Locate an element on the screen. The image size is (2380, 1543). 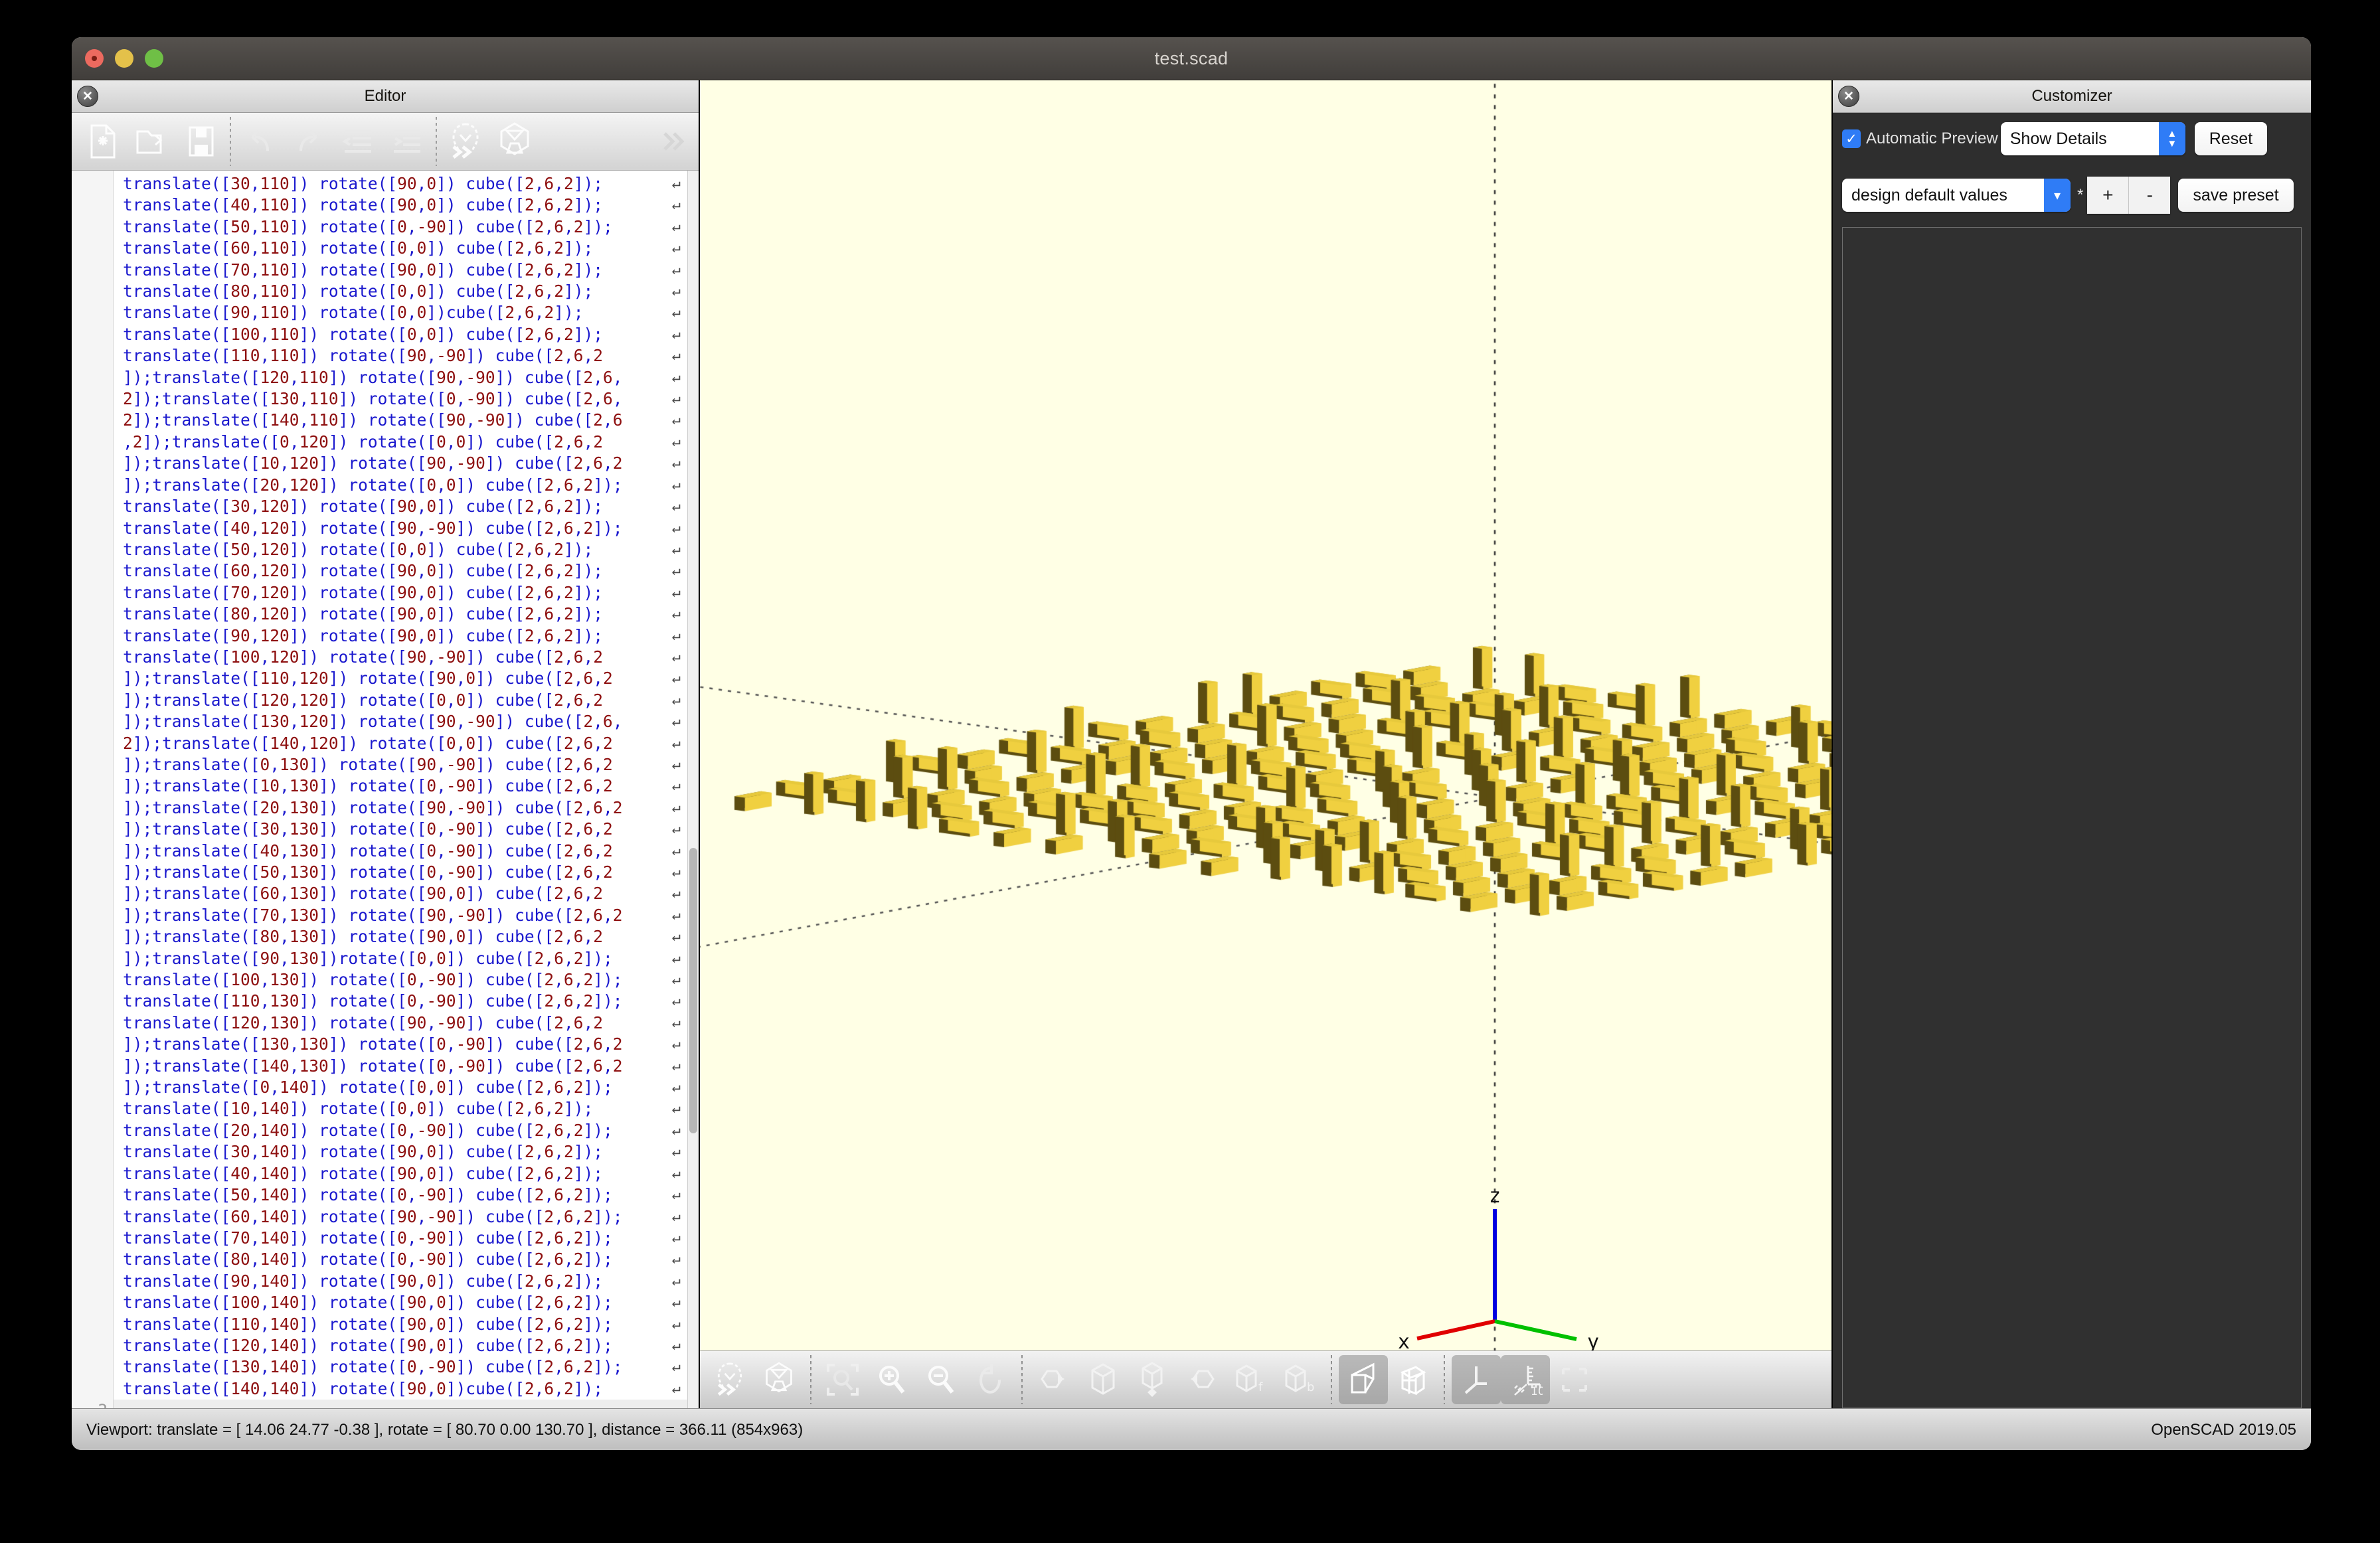
reset-view-icon is located at coordinates (990, 1379).